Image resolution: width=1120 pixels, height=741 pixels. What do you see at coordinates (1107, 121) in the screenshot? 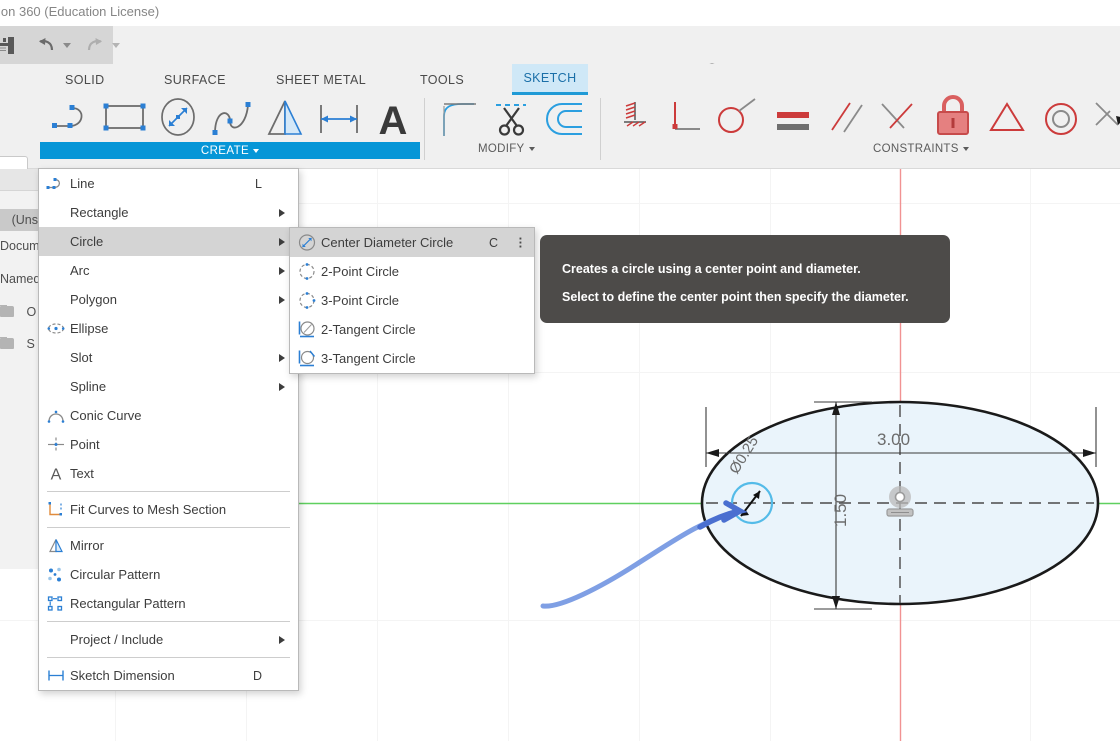
I see `symmetry-constraint-icon` at bounding box center [1107, 121].